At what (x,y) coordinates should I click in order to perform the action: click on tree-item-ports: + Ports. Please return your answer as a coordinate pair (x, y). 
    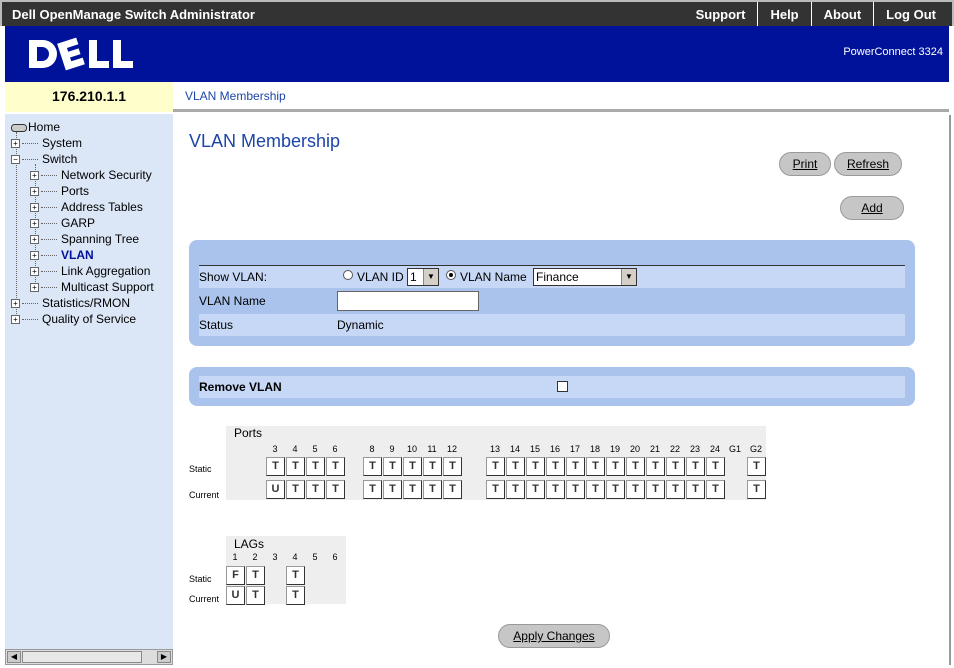
    Looking at the image, I should click on (59, 192).